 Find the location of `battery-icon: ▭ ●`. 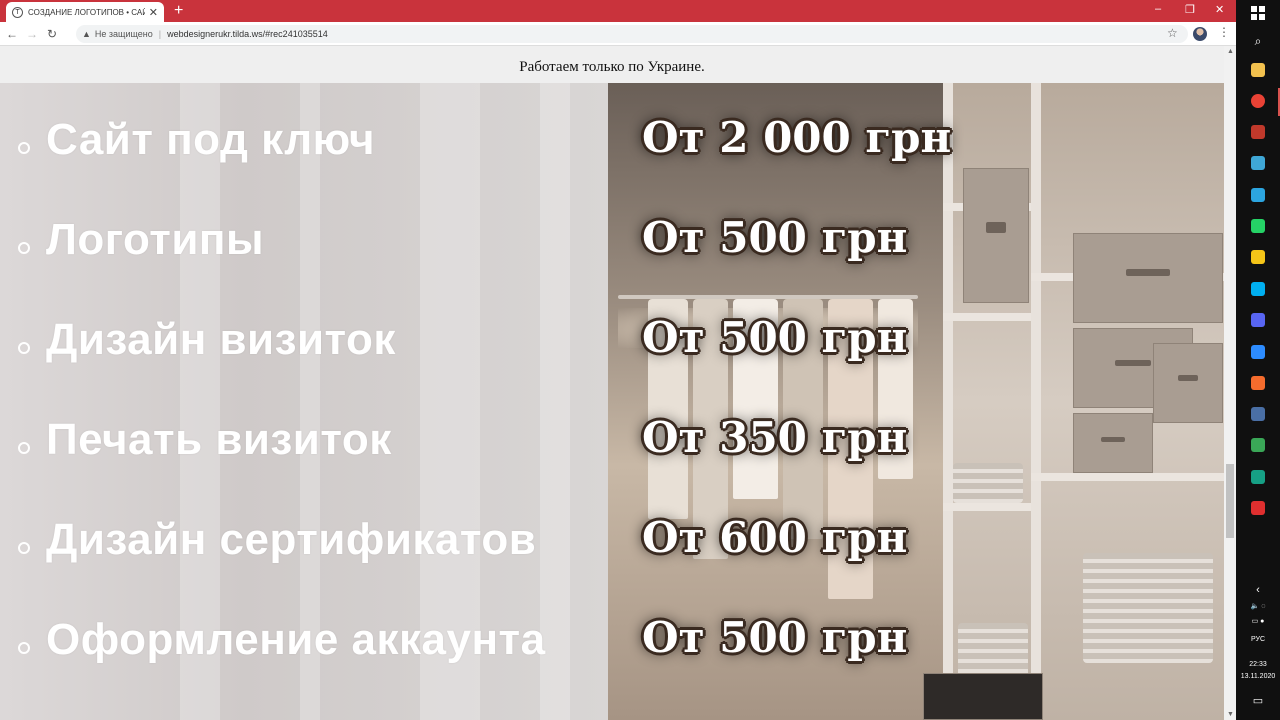

battery-icon: ▭ ● is located at coordinates (1258, 621).